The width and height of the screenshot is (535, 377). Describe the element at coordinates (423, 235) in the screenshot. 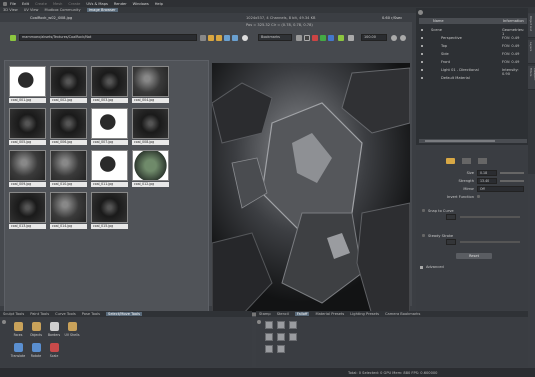

I see `steady-stroke-checkbox` at that location.